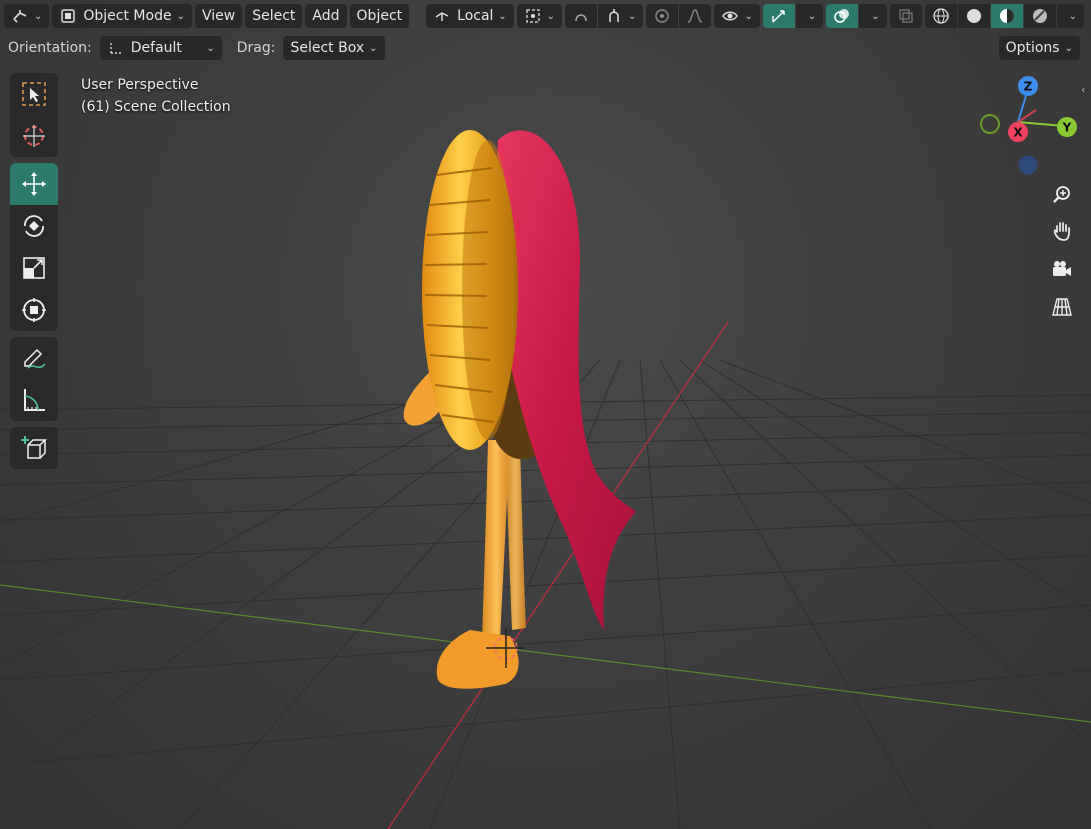 The height and width of the screenshot is (829, 1091). What do you see at coordinates (379, 16) in the screenshot?
I see `menu-object: Object` at bounding box center [379, 16].